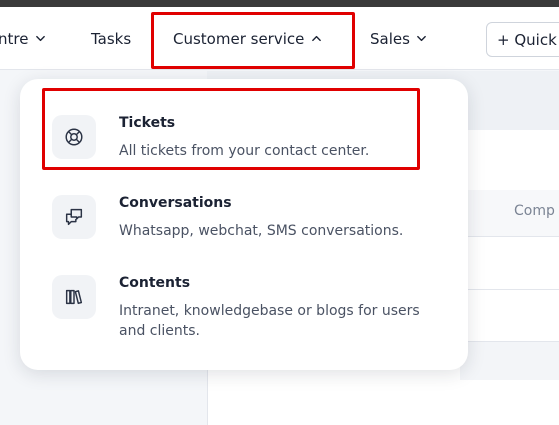  Describe the element at coordinates (175, 203) in the screenshot. I see `menu-item-title: Conversations` at that location.